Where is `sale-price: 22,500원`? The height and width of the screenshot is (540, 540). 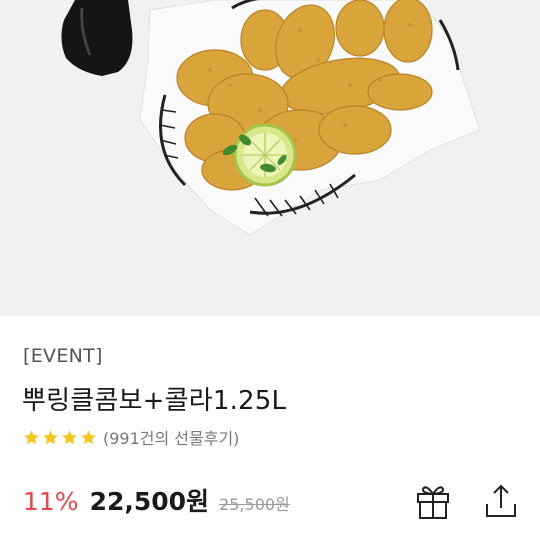 sale-price: 22,500원 is located at coordinates (149, 501).